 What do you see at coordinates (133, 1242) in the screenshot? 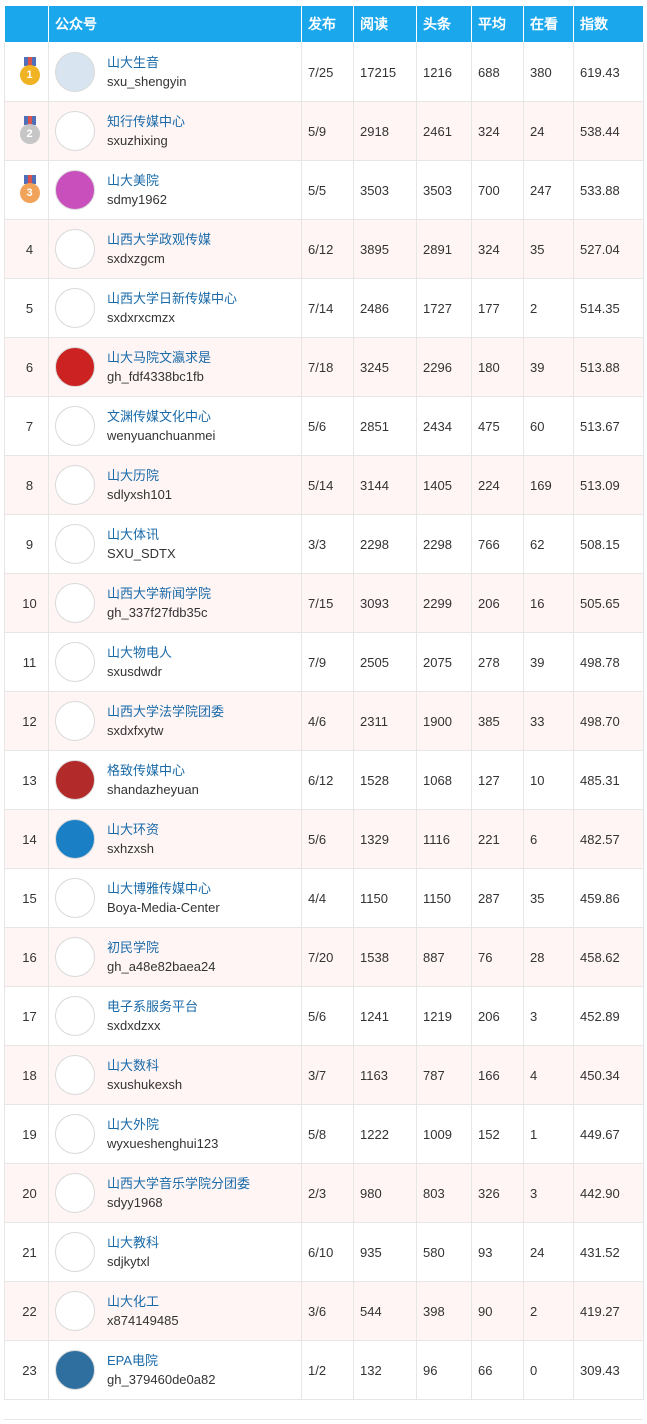
I see `account-name-link: 山大教科` at bounding box center [133, 1242].